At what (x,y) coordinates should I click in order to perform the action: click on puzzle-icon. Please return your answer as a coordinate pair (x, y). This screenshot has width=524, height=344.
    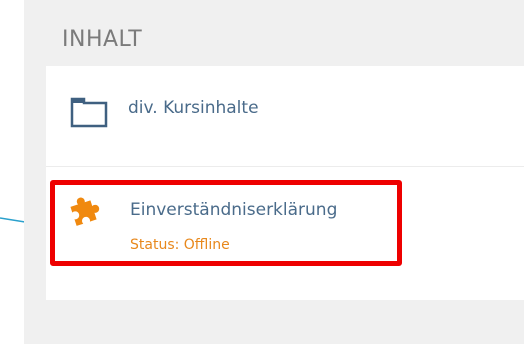
    Looking at the image, I should click on (85, 211).